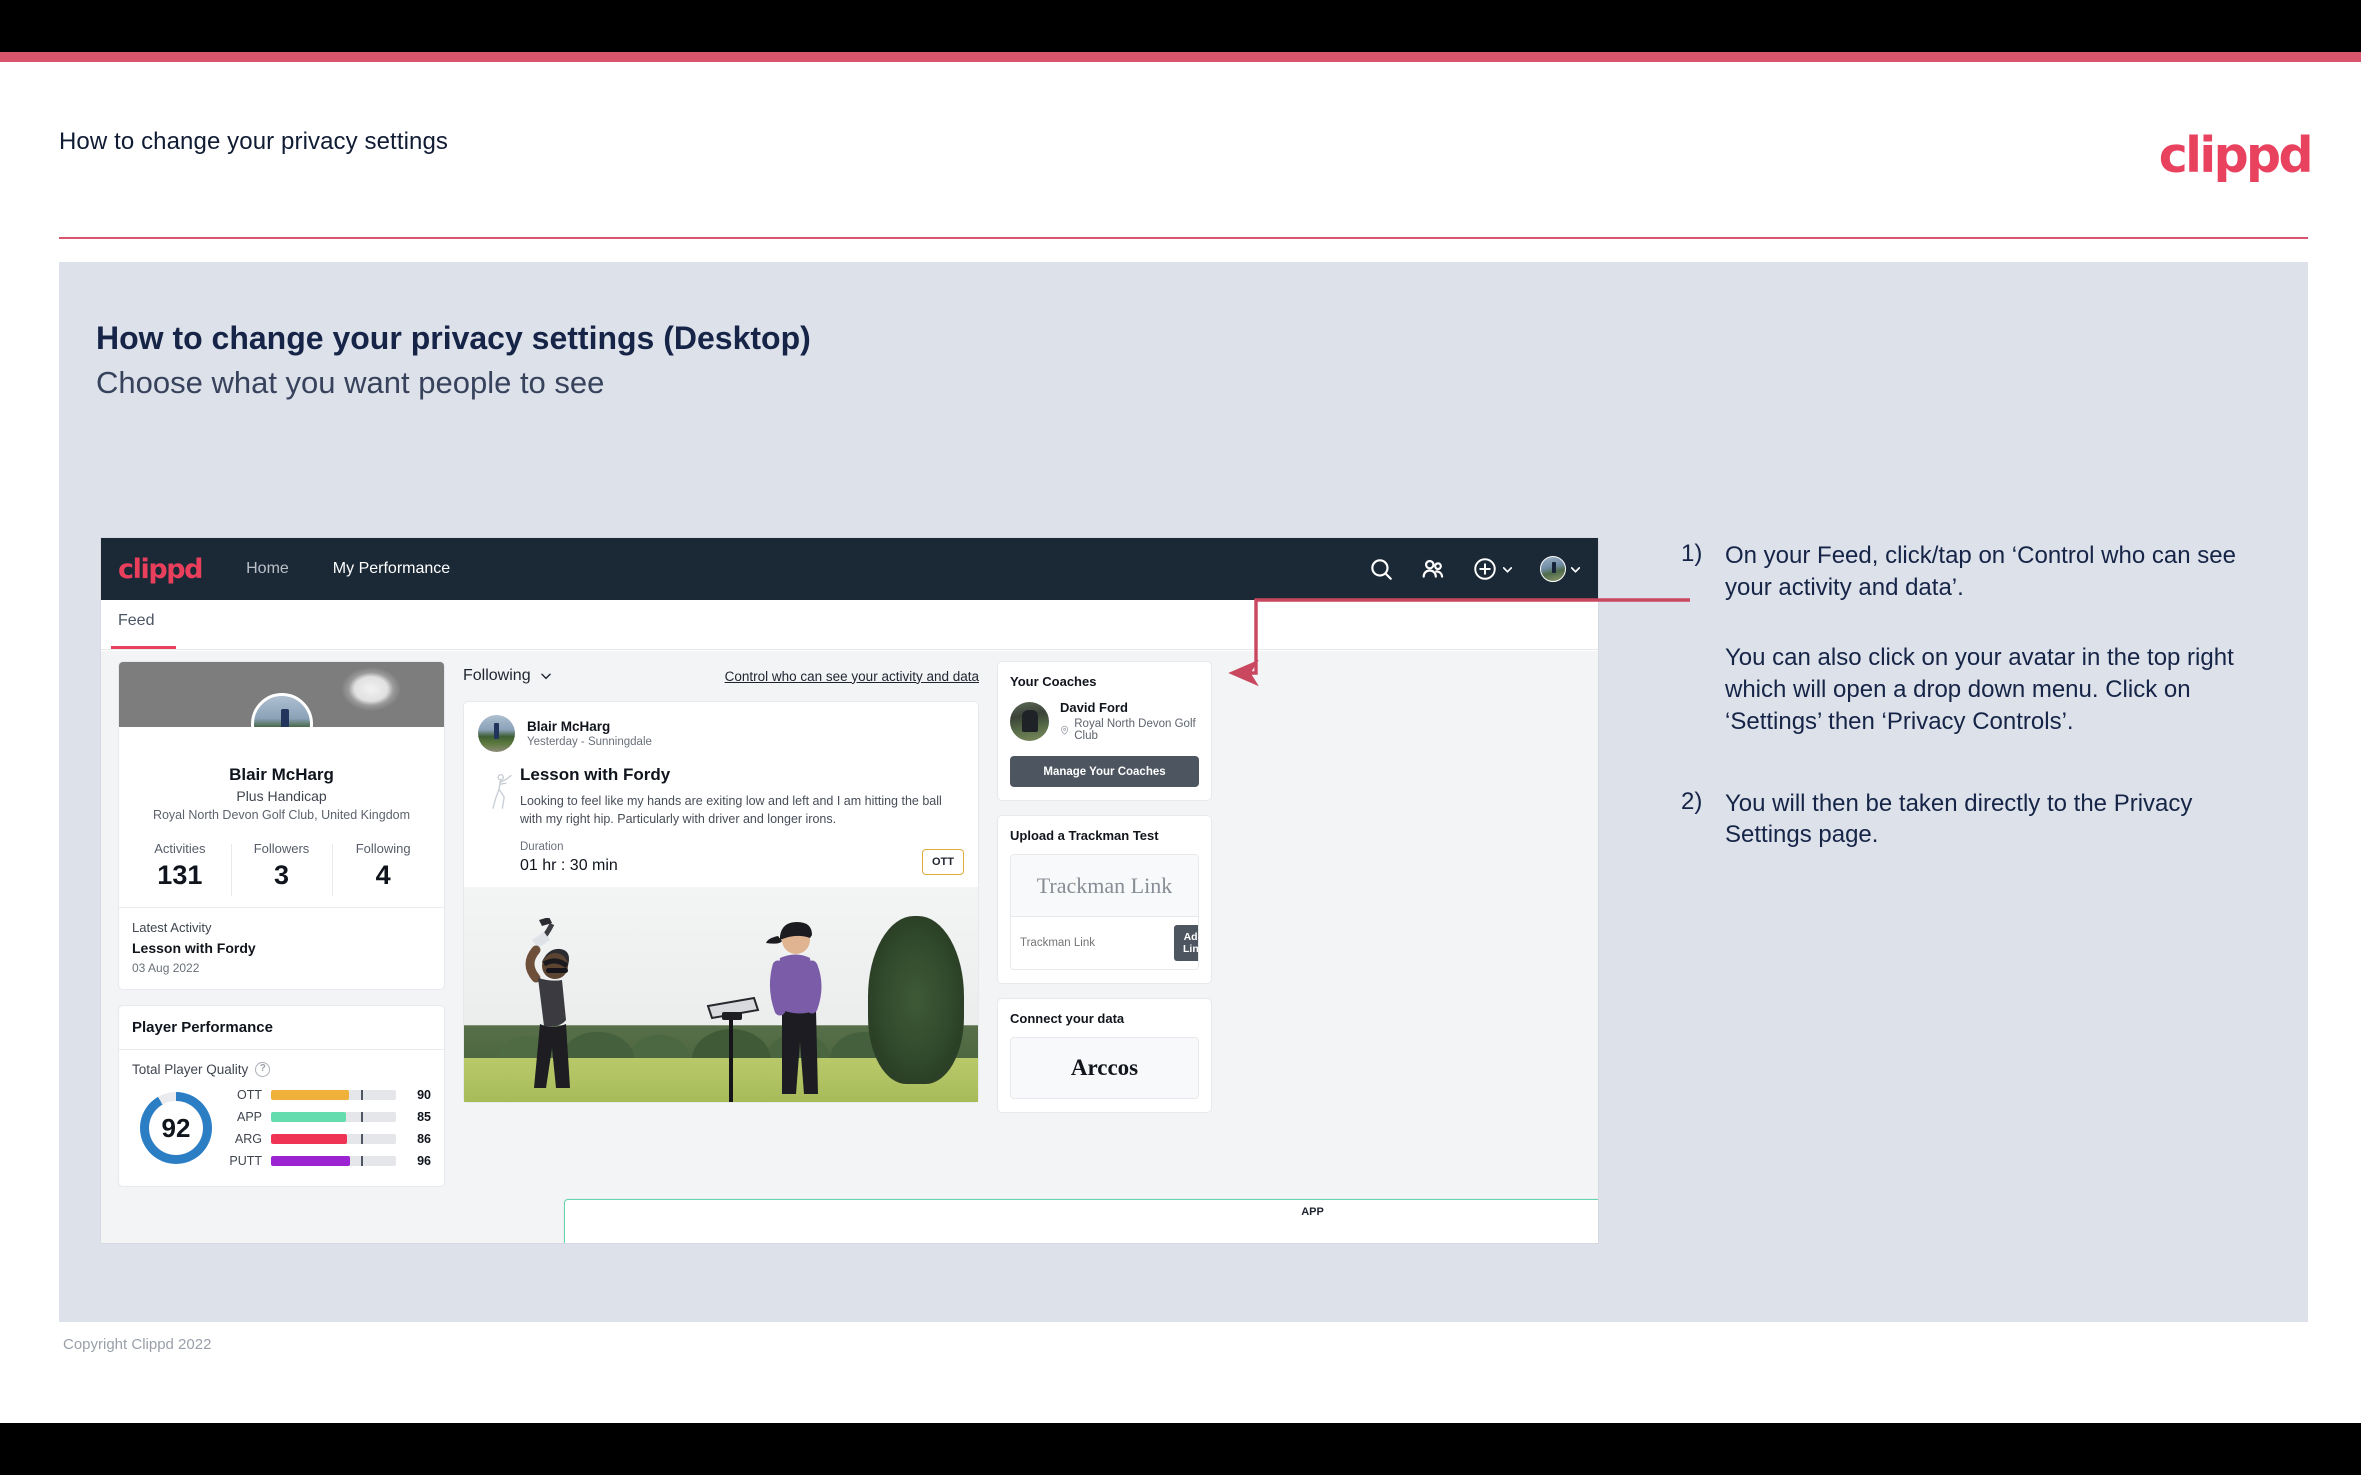 This screenshot has width=2361, height=1475. I want to click on metric-label: ARG, so click(248, 1139).